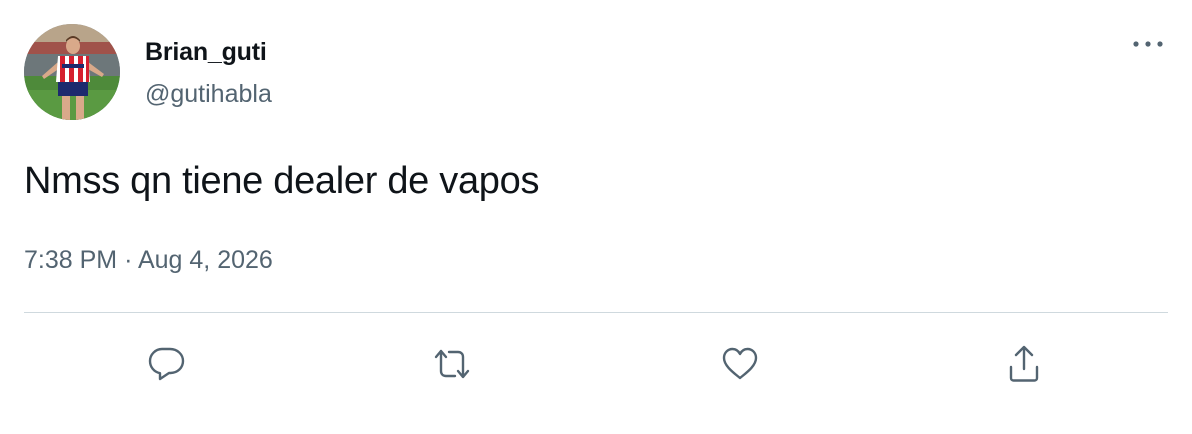 The width and height of the screenshot is (1192, 434). Describe the element at coordinates (70, 260) in the screenshot. I see `tweet-time: 7:38 PM` at that location.